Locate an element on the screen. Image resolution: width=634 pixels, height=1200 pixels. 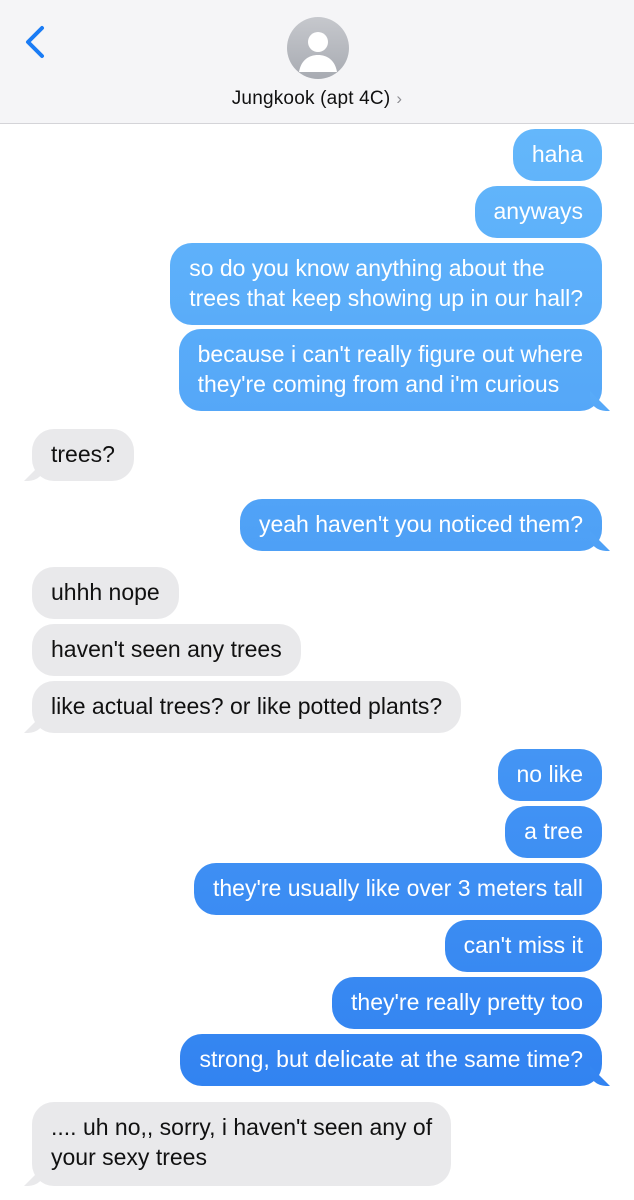
message-text: uhhh nope is located at coordinates (105, 592).